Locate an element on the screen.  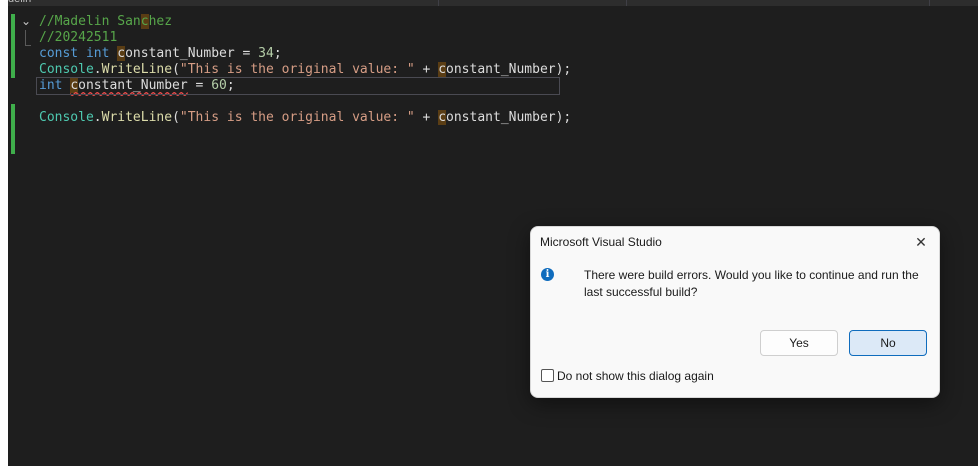
code-token: hez is located at coordinates (160, 21).